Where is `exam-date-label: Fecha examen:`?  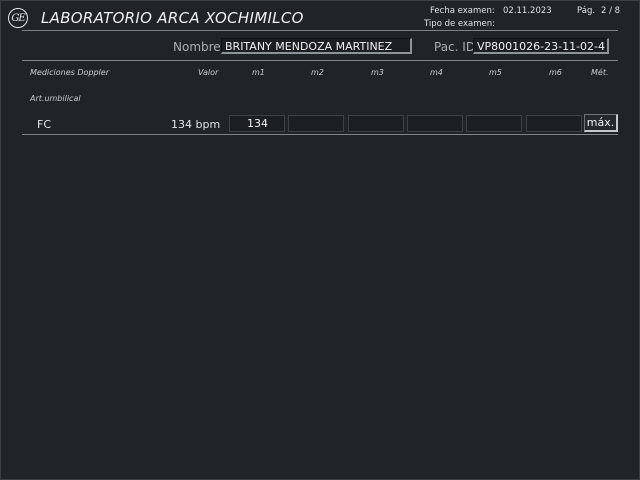 exam-date-label: Fecha examen: is located at coordinates (462, 11).